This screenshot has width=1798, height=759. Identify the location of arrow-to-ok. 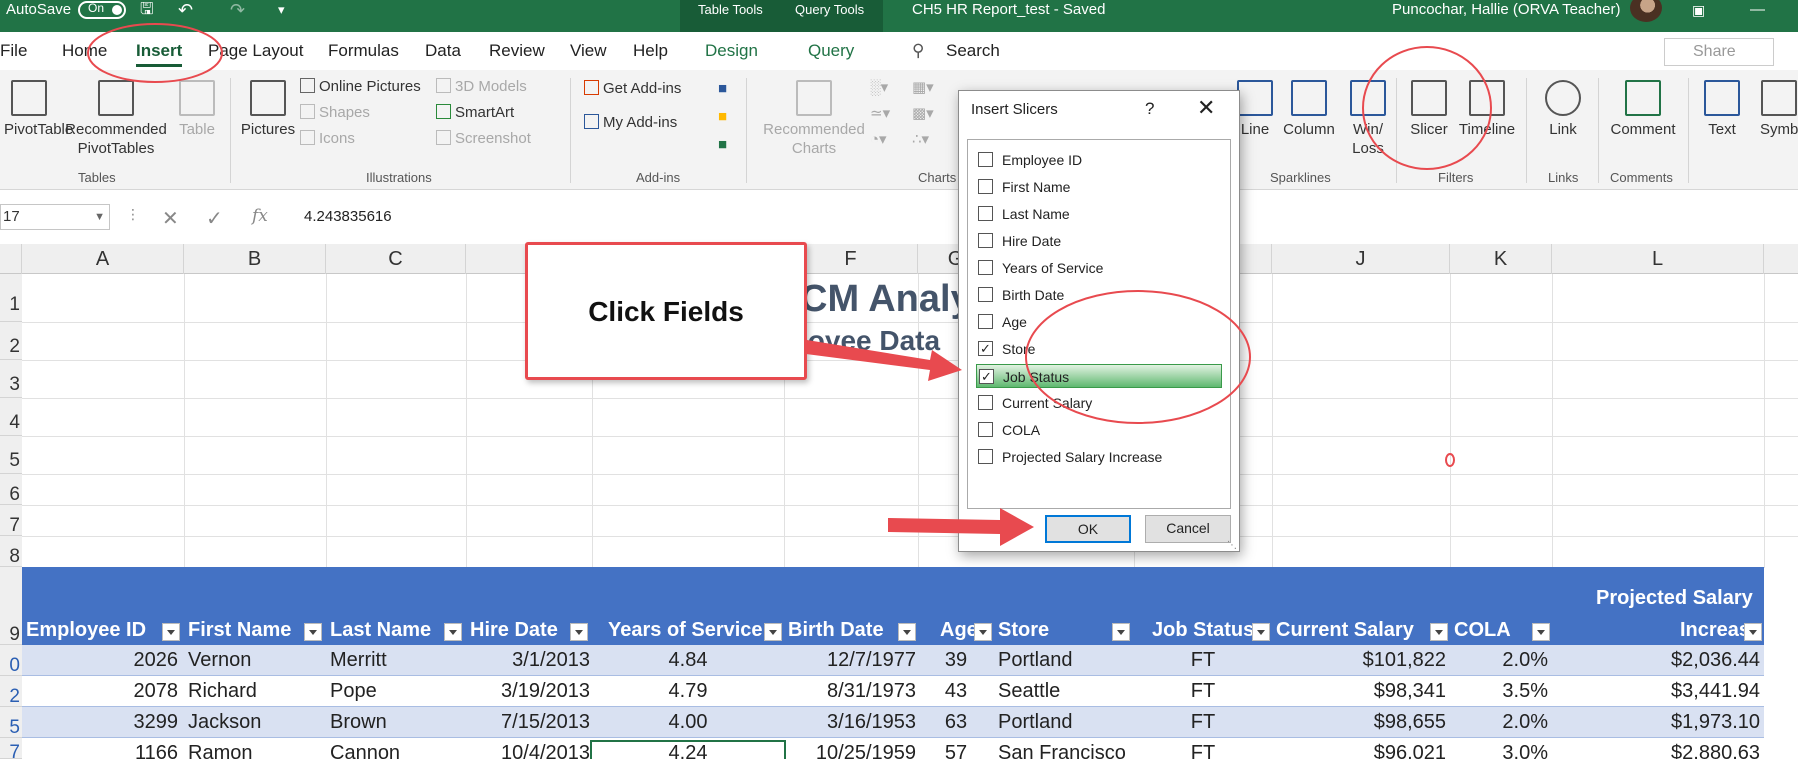
(961, 527).